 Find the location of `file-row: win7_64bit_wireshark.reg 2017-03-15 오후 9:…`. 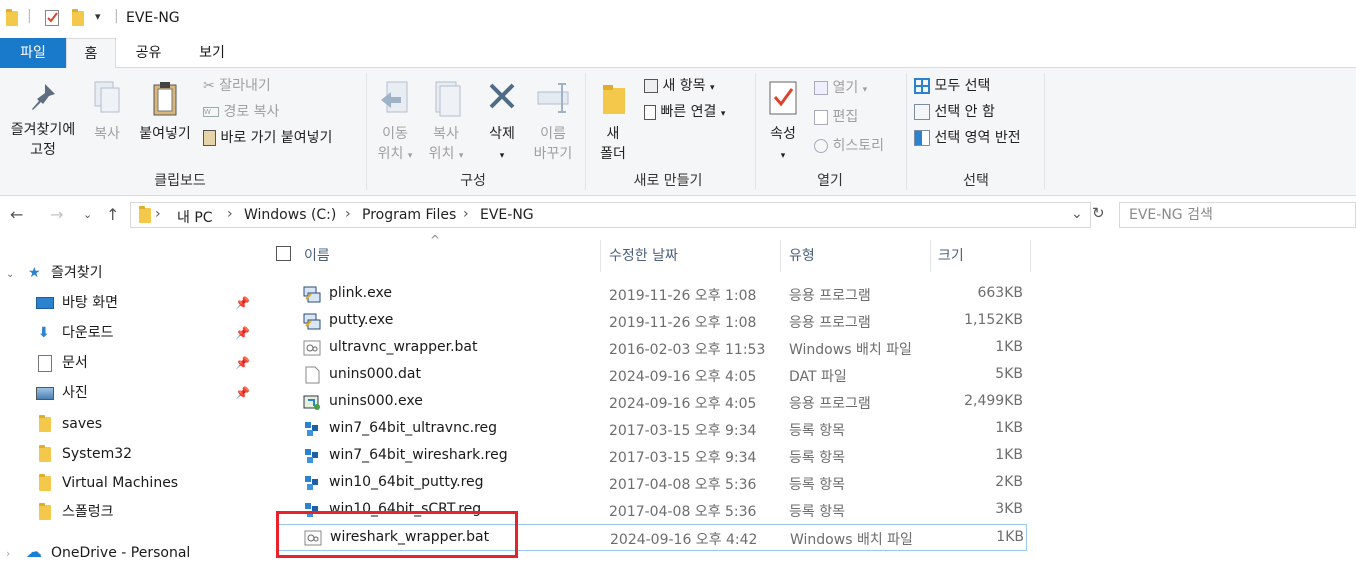

file-row: win7_64bit_wireshark.reg 2017-03-15 오후 9:… is located at coordinates (651, 456).